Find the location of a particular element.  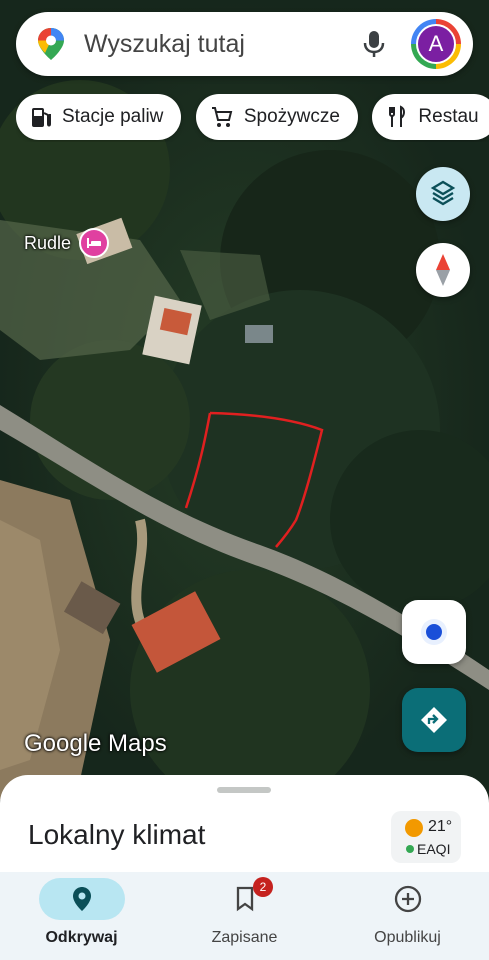

compass-button is located at coordinates (443, 270).